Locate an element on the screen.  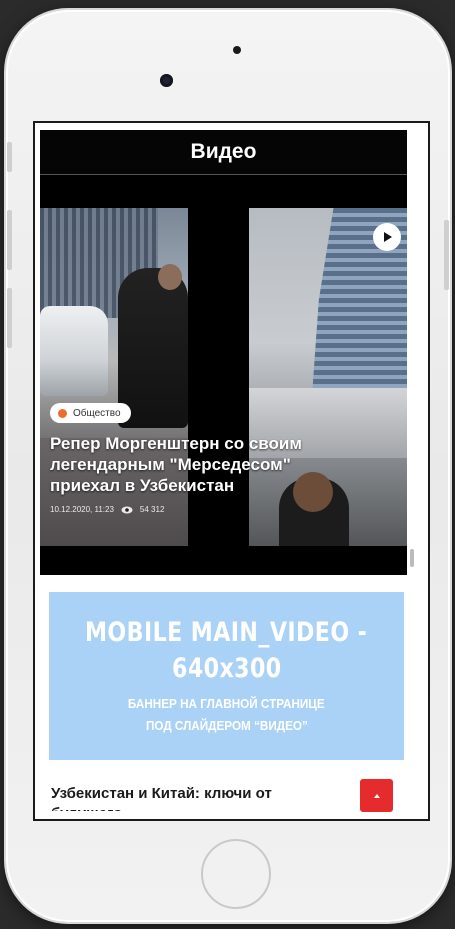
video-date: 10.12.2020, 11:23 is located at coordinates (82, 509).